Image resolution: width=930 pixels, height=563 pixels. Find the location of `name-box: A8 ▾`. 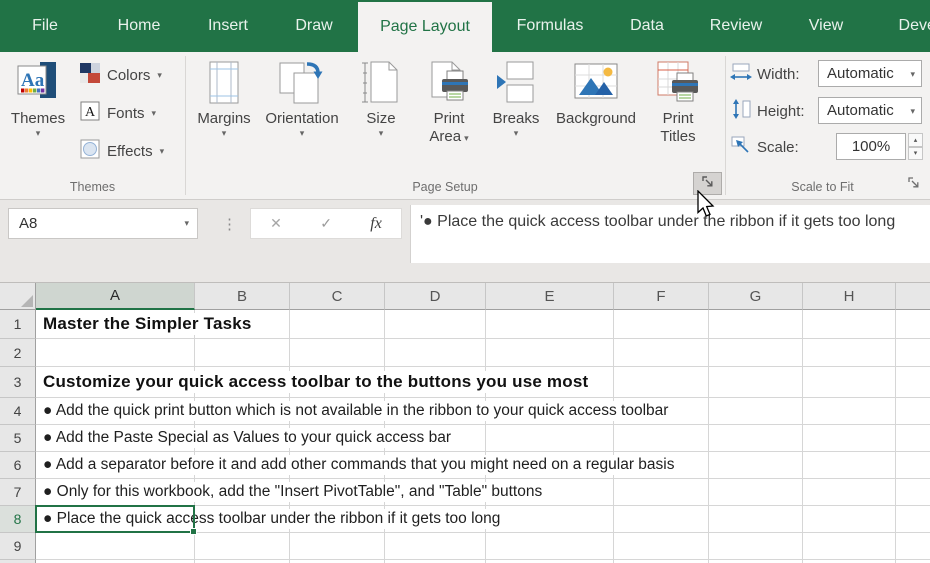

name-box: A8 ▾ is located at coordinates (103, 223).